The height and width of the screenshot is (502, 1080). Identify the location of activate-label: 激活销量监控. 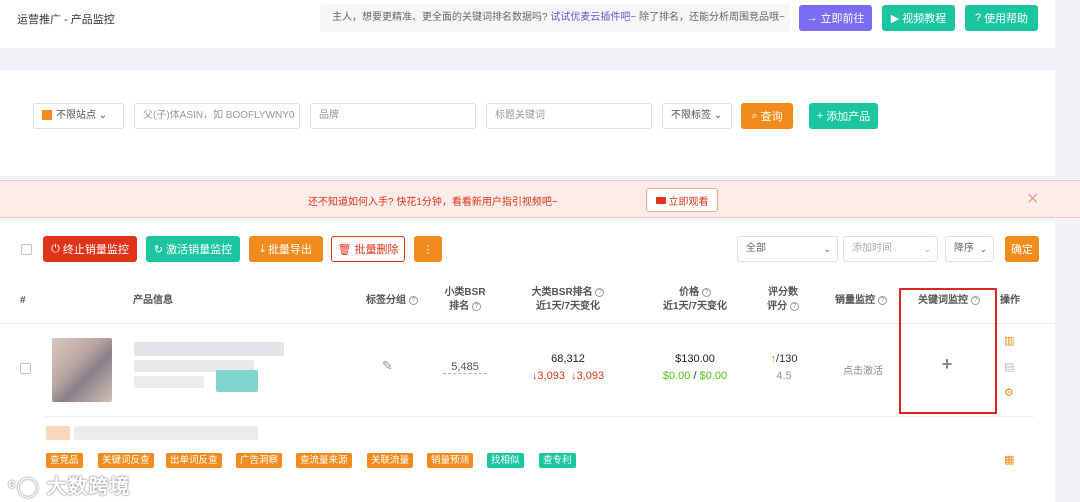
(199, 250).